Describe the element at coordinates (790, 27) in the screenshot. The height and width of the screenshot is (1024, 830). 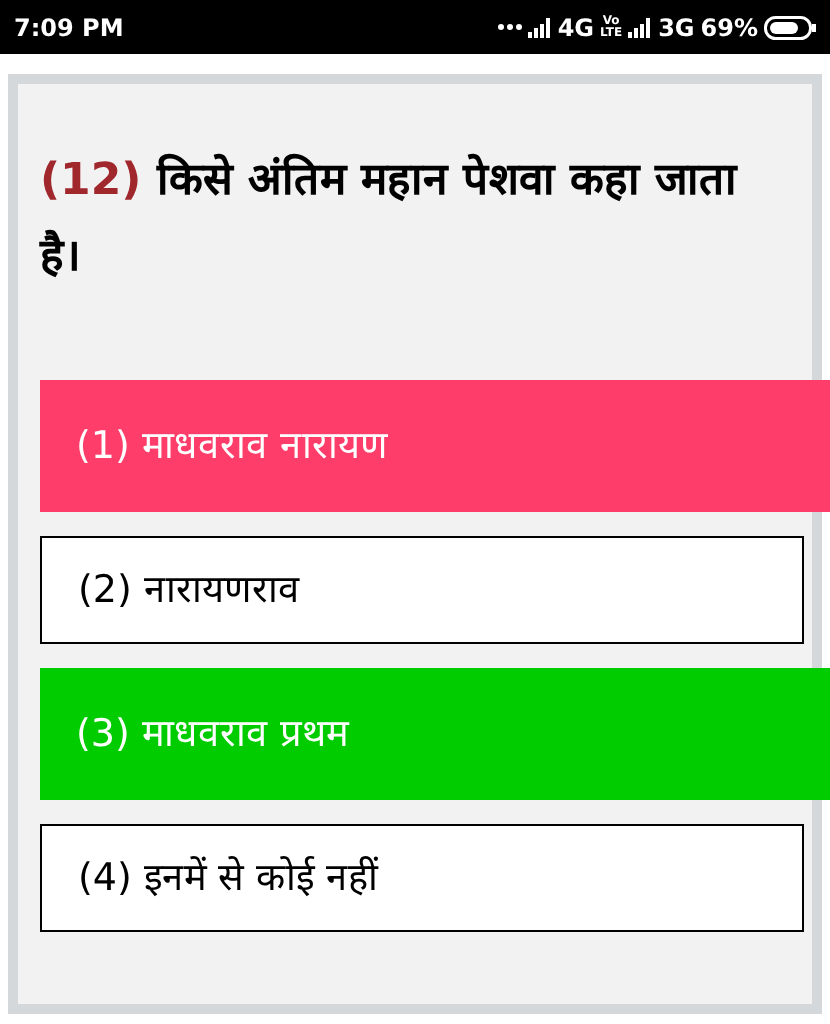
I see `battery-icon` at that location.